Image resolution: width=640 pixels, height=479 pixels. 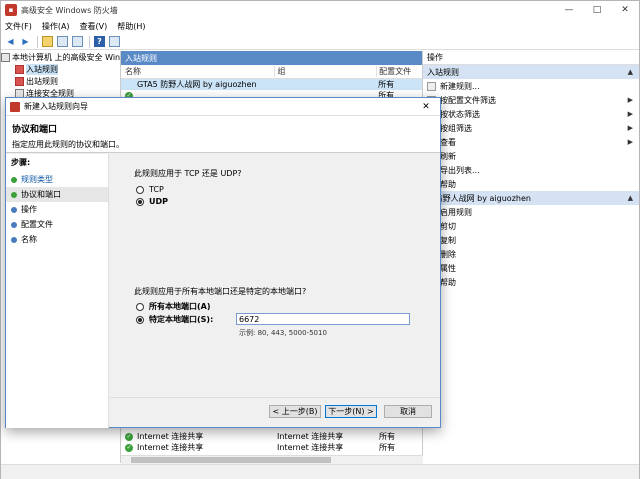 I want to click on cancel-button: 取消, so click(x=408, y=411).